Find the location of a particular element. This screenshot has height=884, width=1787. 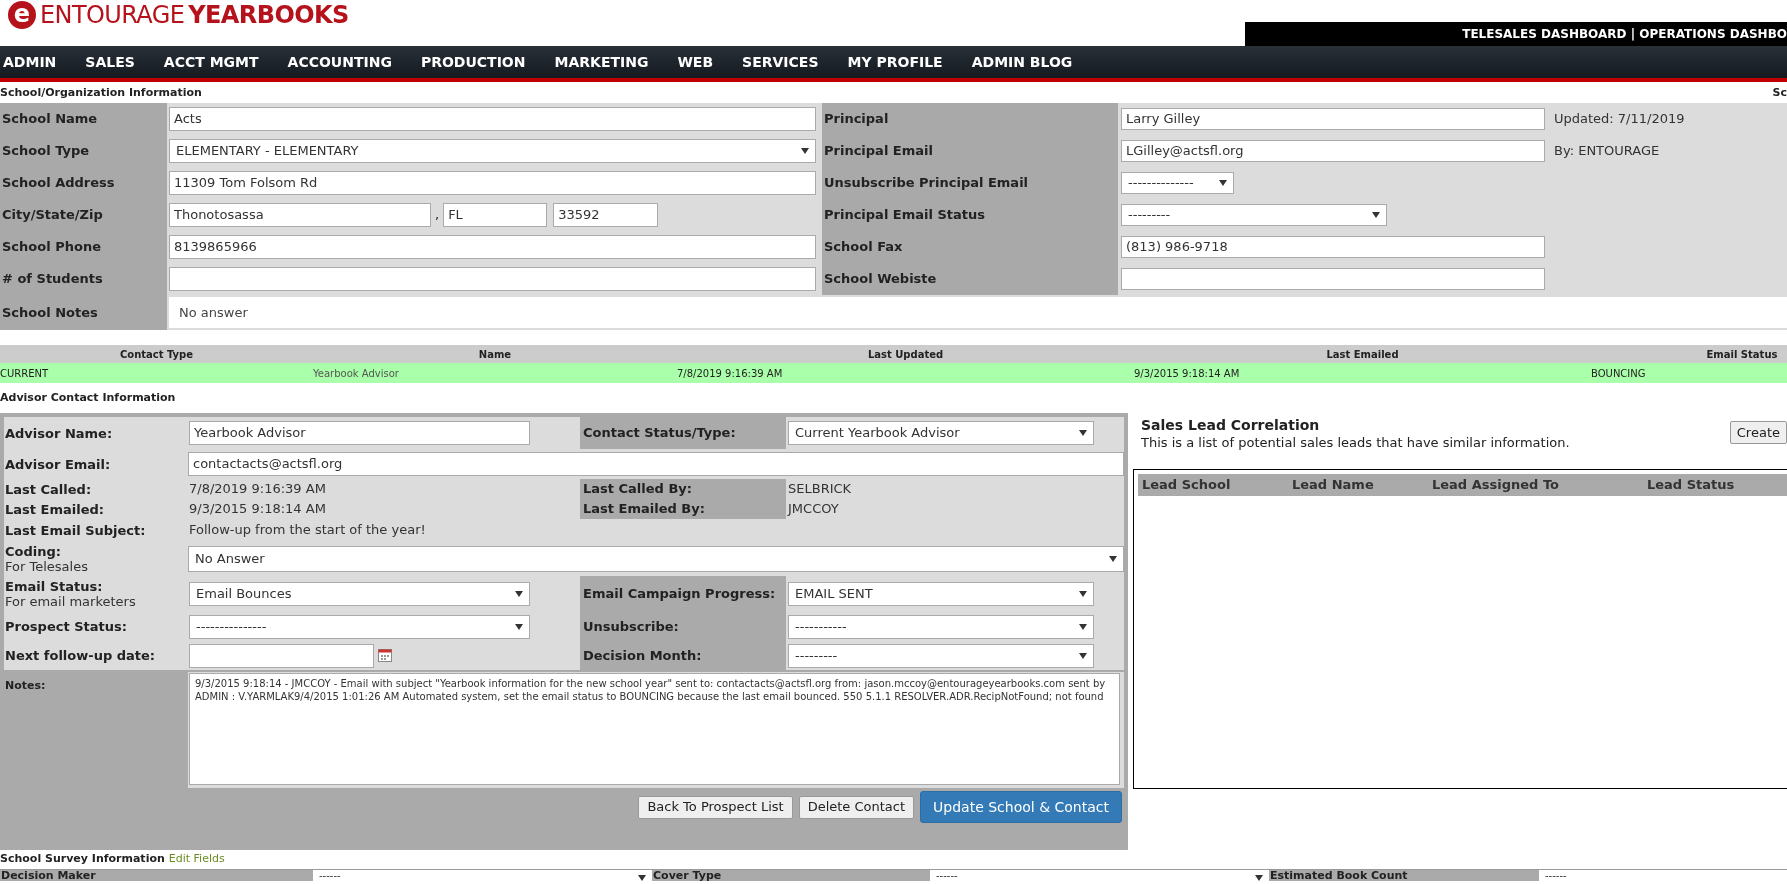

state-field: FL is located at coordinates (495, 215).